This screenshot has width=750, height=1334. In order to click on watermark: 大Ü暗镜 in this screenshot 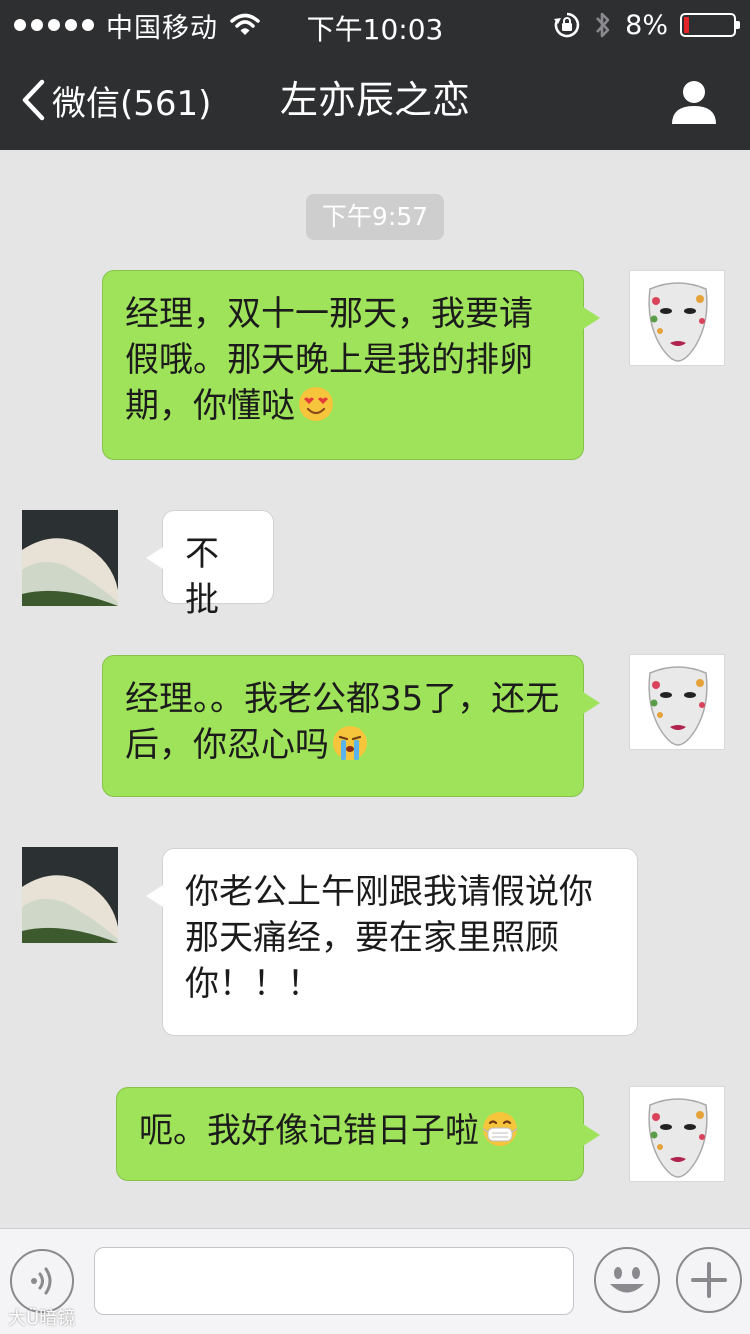, I will do `click(42, 1318)`.